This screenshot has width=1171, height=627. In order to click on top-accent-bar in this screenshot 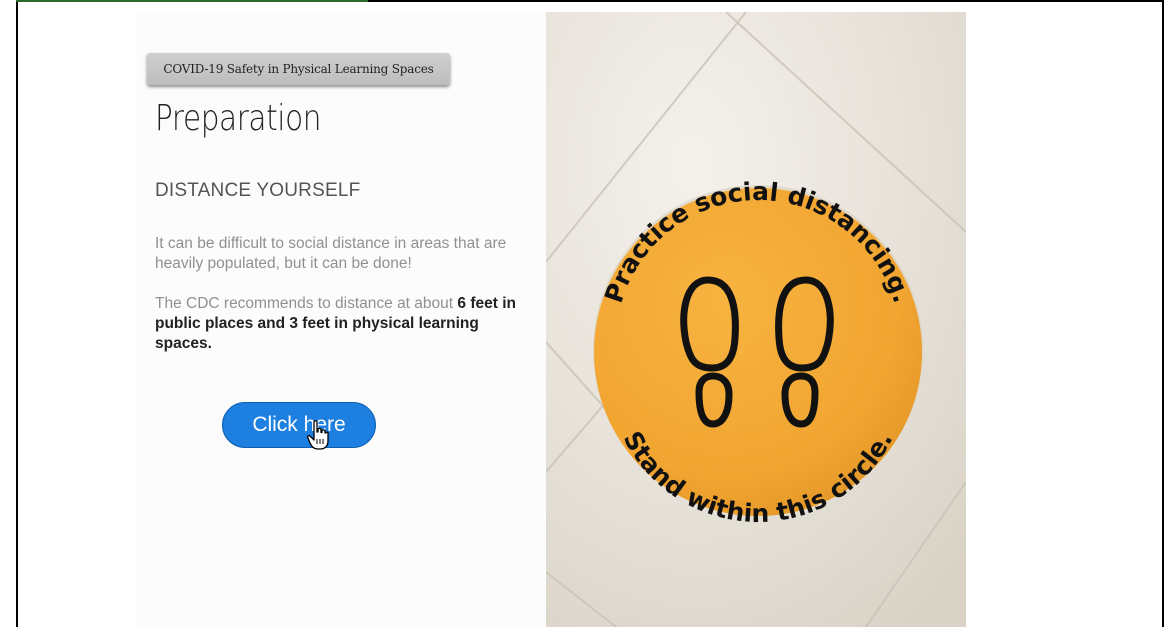, I will do `click(192, 1)`.